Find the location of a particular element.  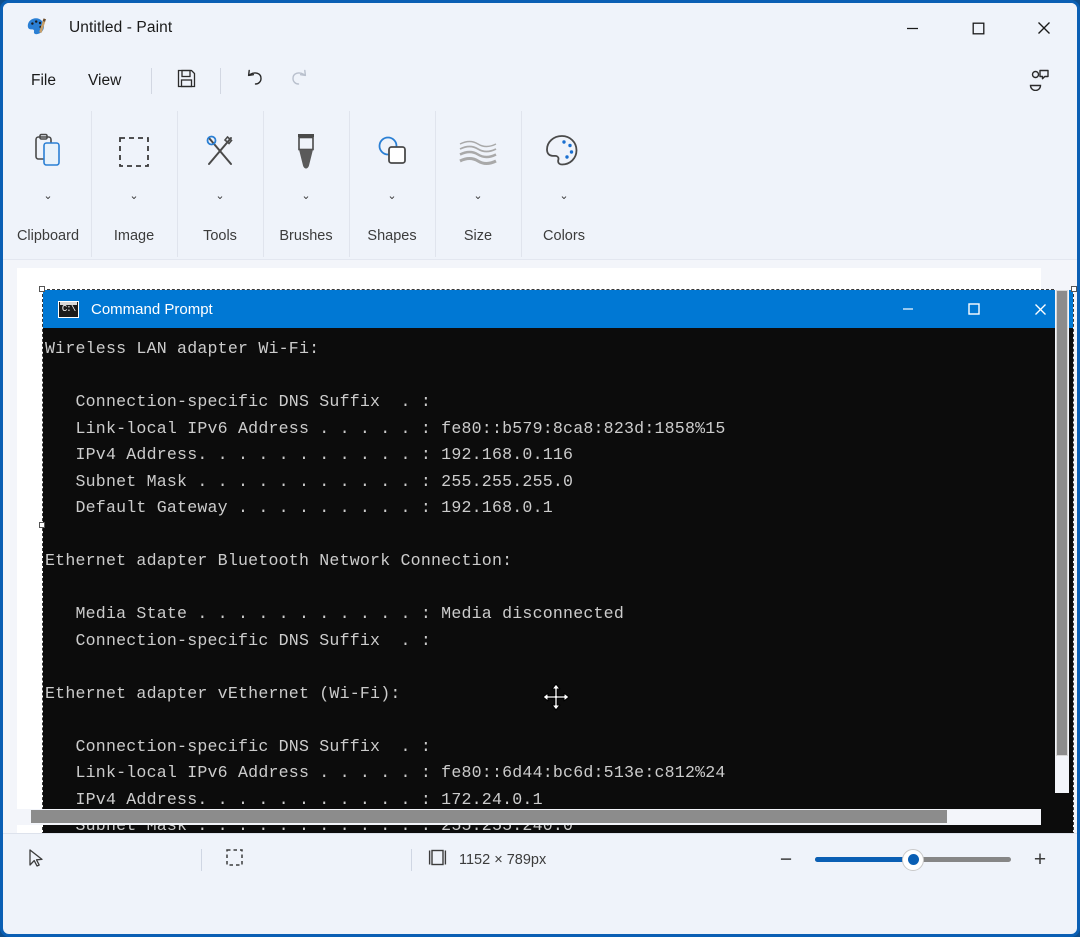

window-controls is located at coordinates (978, 28).